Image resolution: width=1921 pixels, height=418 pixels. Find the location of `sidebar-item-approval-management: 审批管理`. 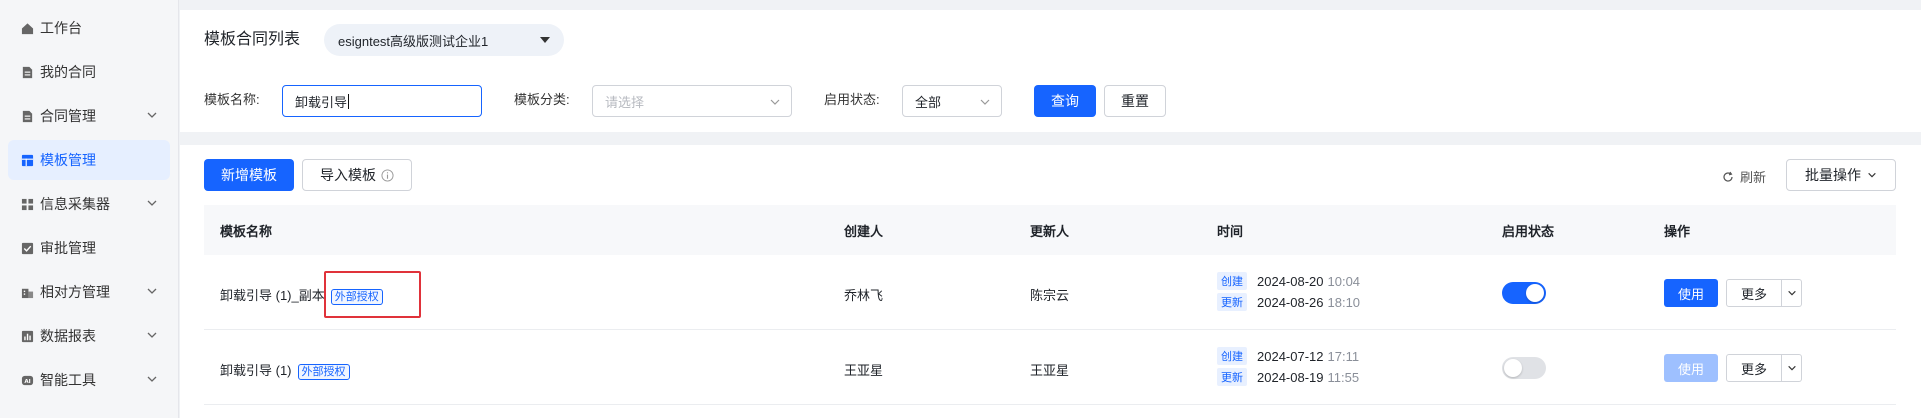

sidebar-item-approval-management: 审批管理 is located at coordinates (89, 248).